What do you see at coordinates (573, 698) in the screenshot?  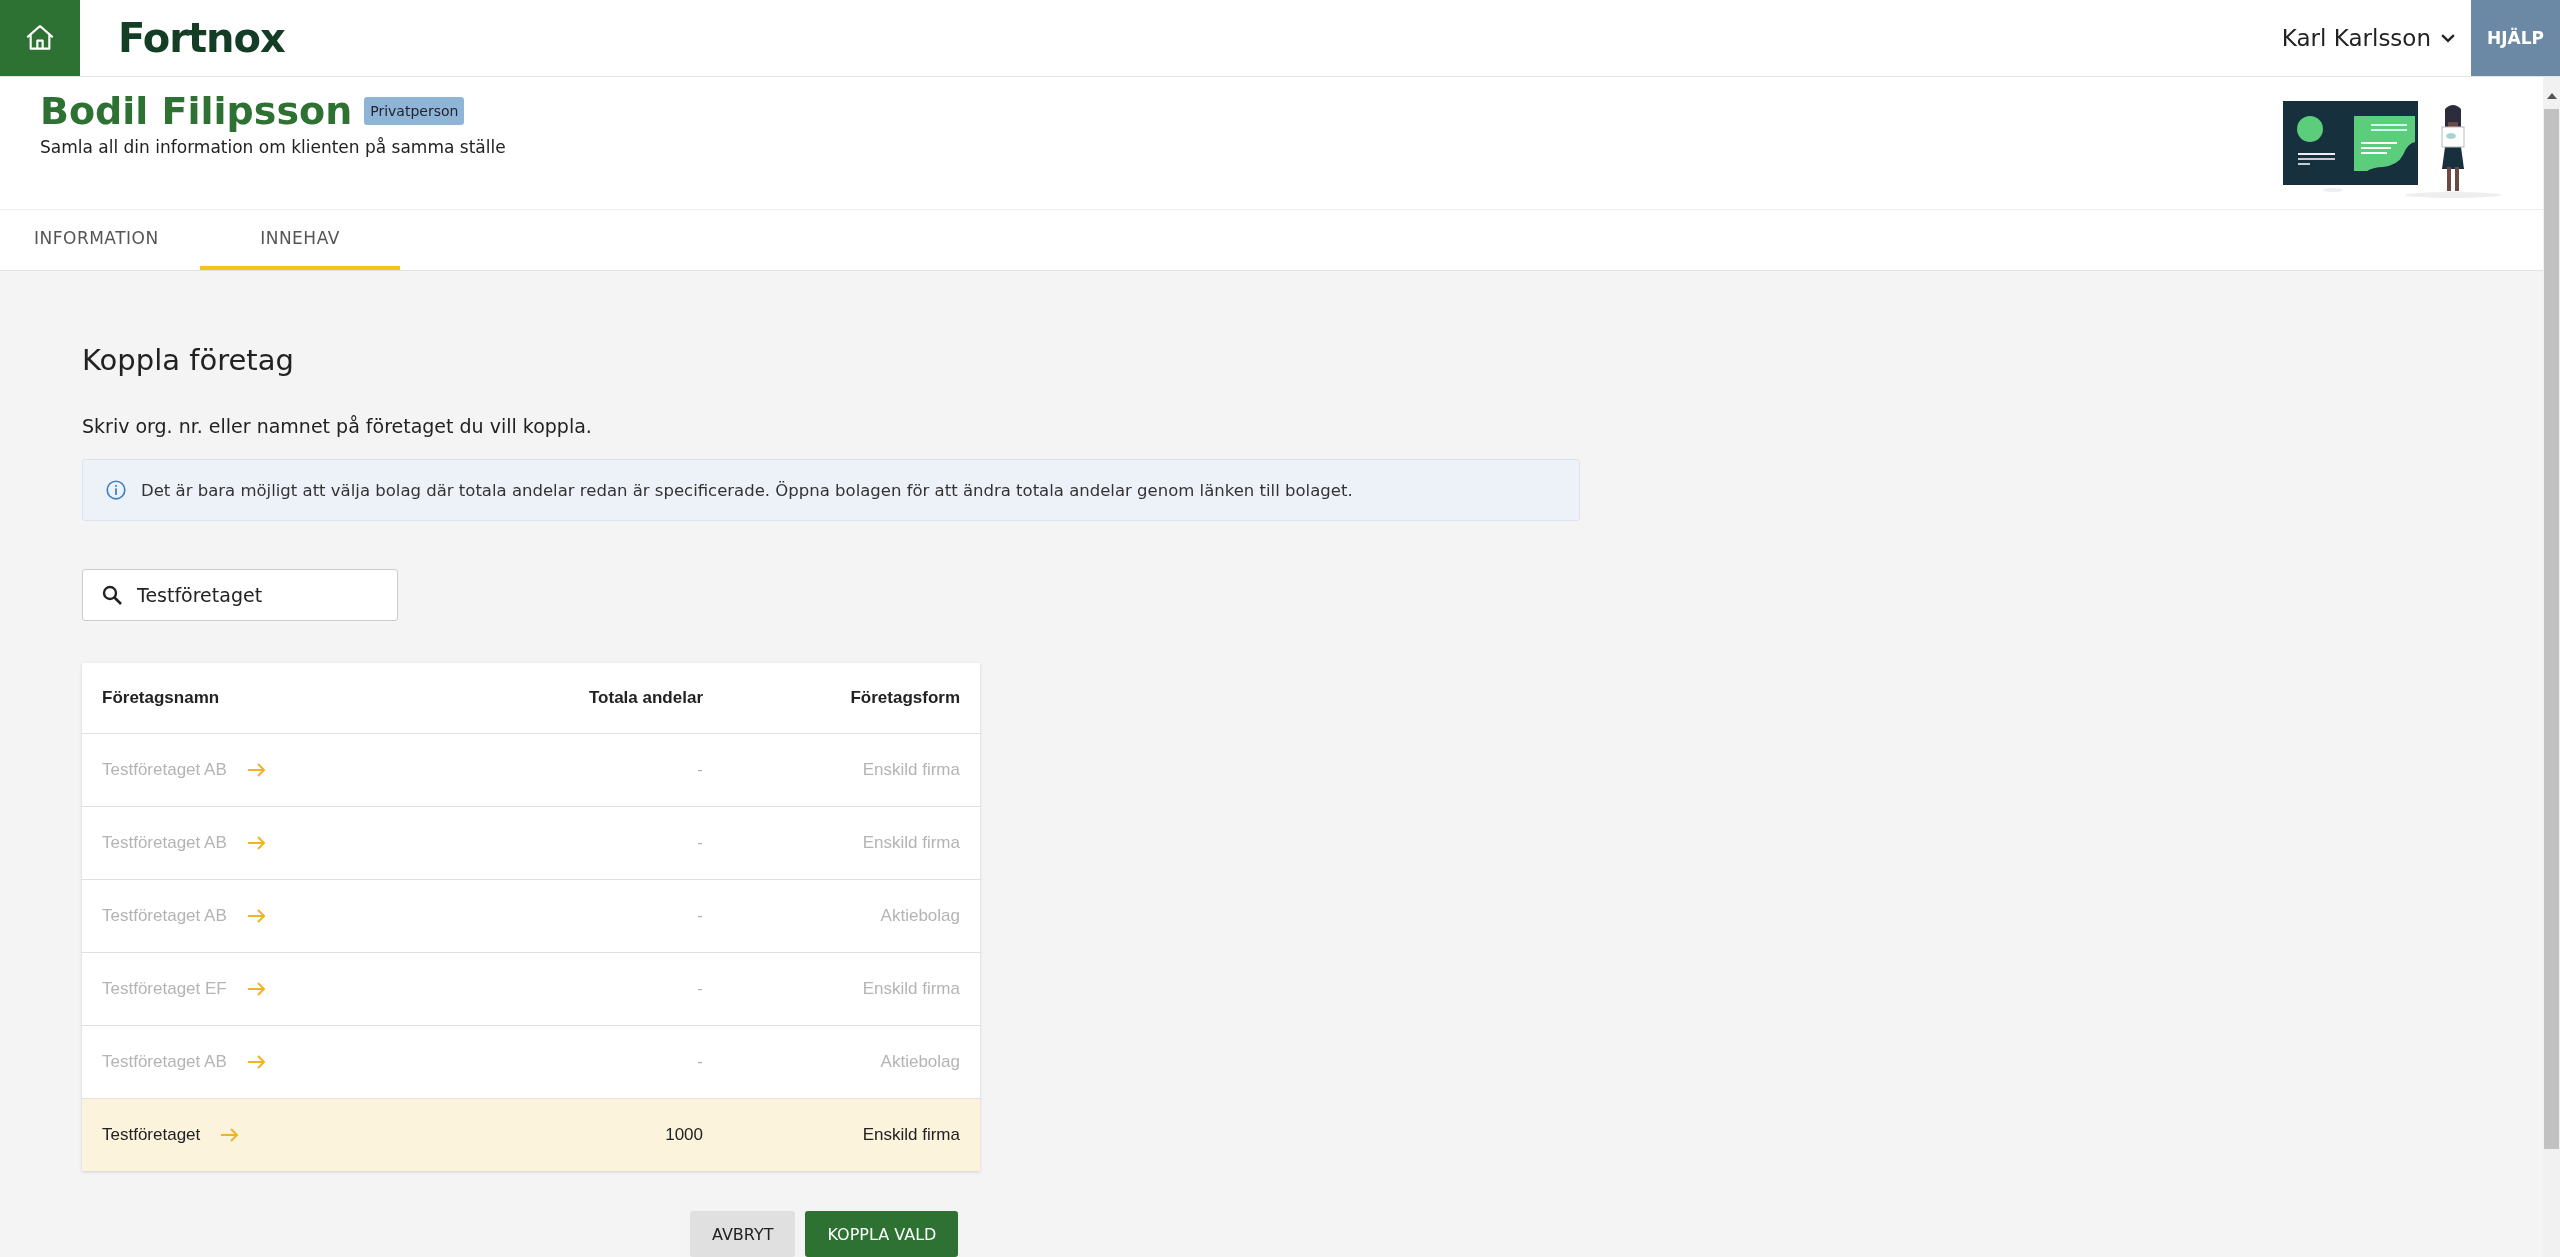 I see `column-header: Totala andelar` at bounding box center [573, 698].